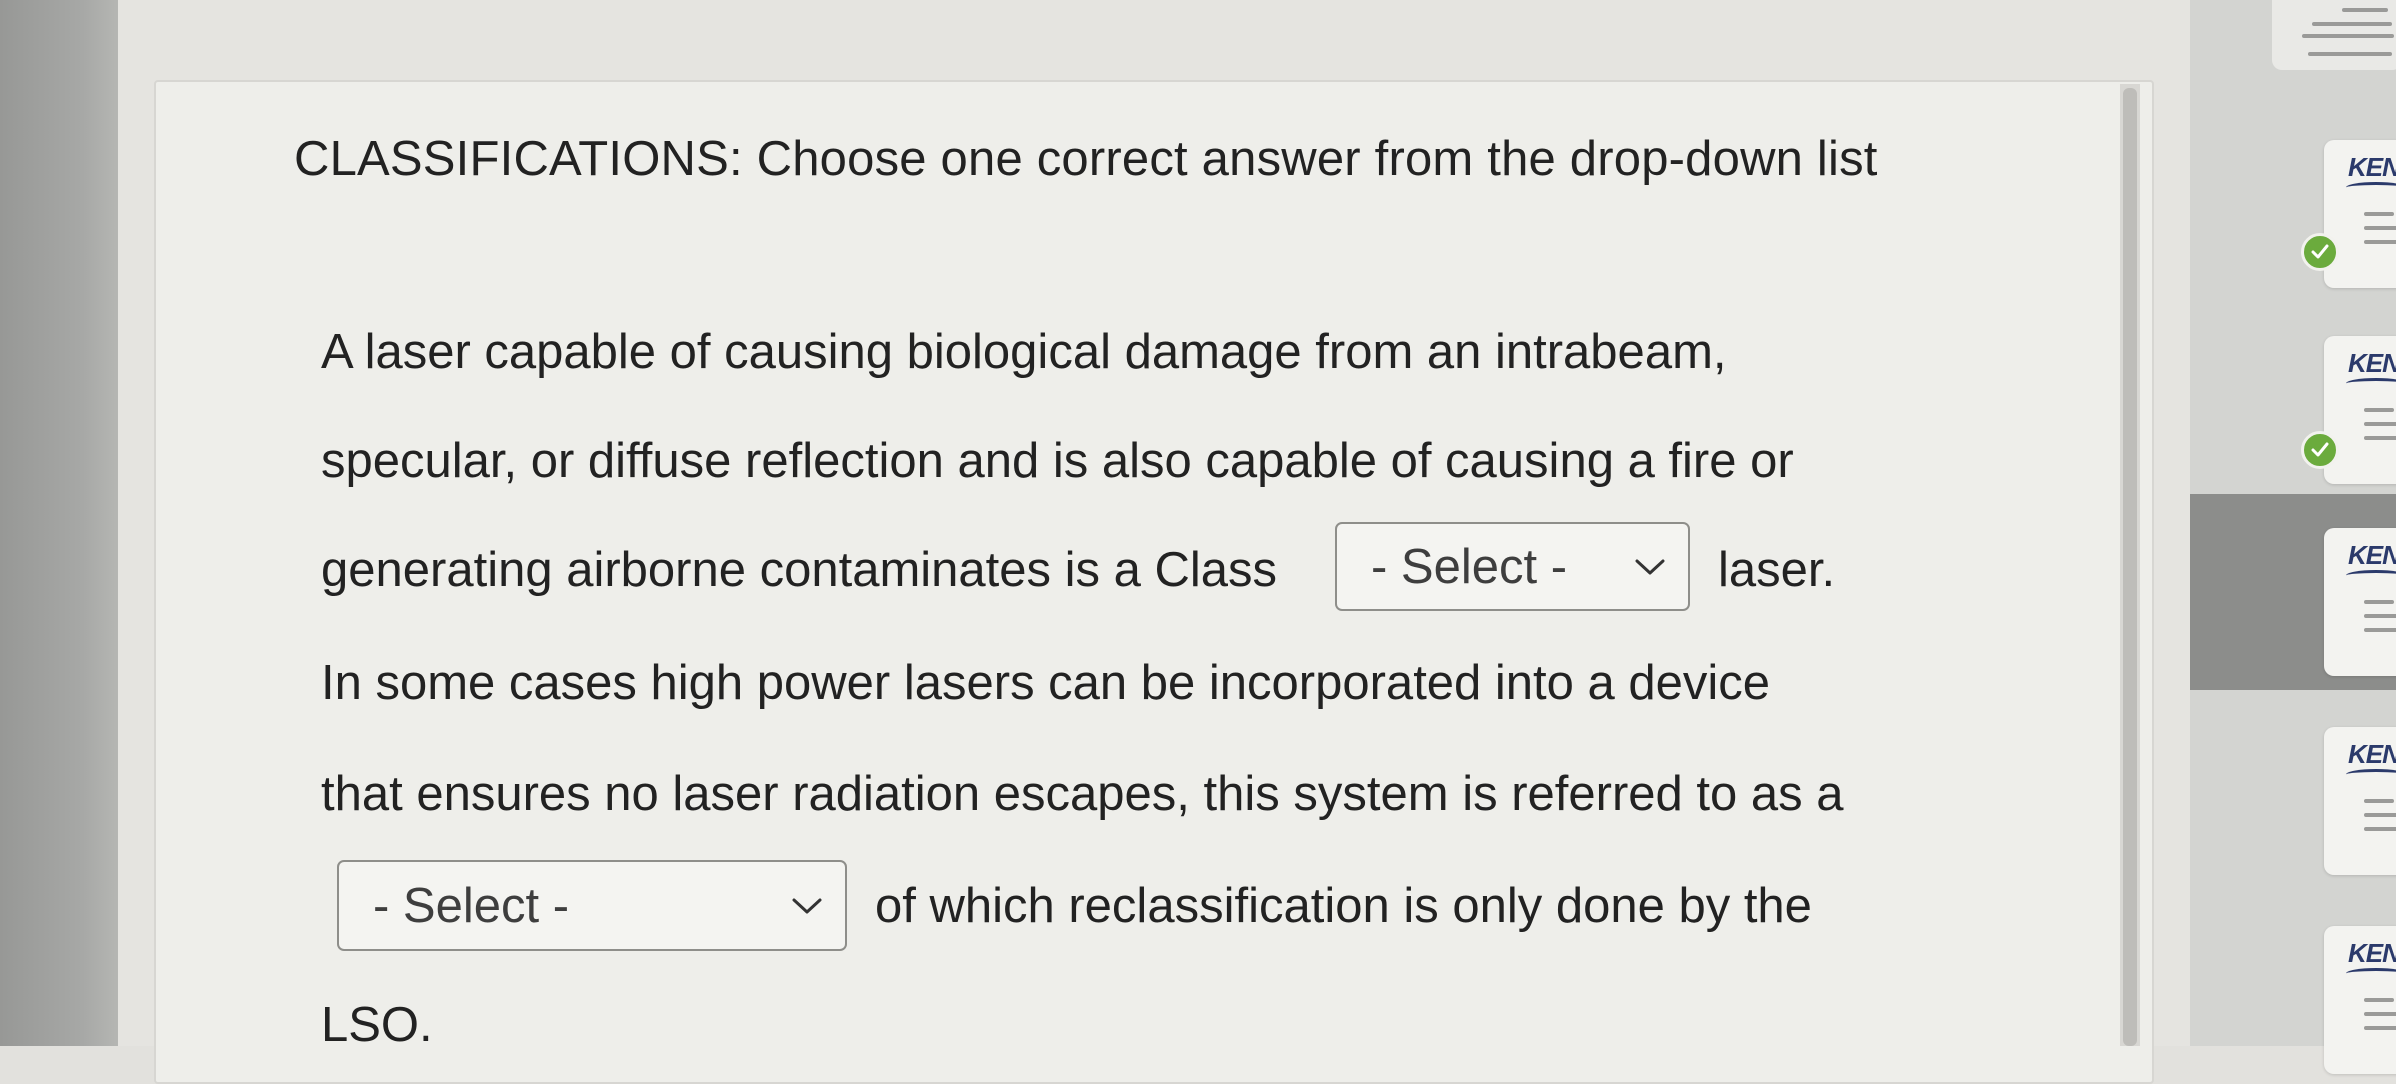 The width and height of the screenshot is (2396, 1084). What do you see at coordinates (2360, 214) in the screenshot?
I see `slide-thumbnail-1: KEN` at bounding box center [2360, 214].